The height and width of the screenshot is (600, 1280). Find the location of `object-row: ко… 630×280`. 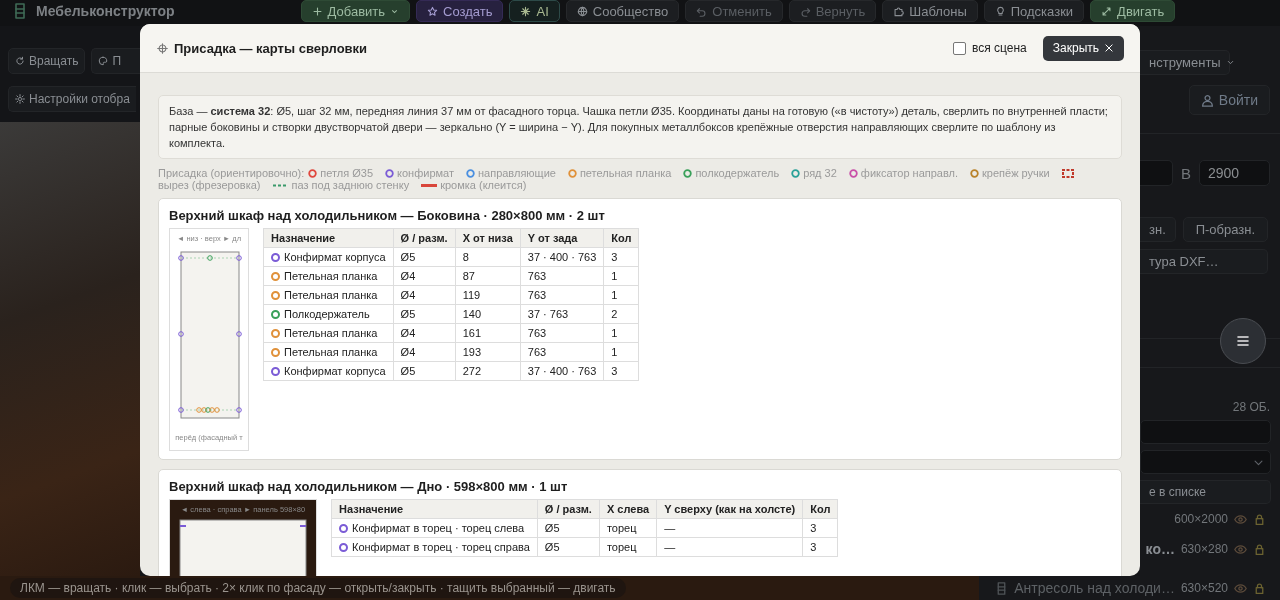

object-row: ко… 630×280 is located at coordinates (1210, 549).